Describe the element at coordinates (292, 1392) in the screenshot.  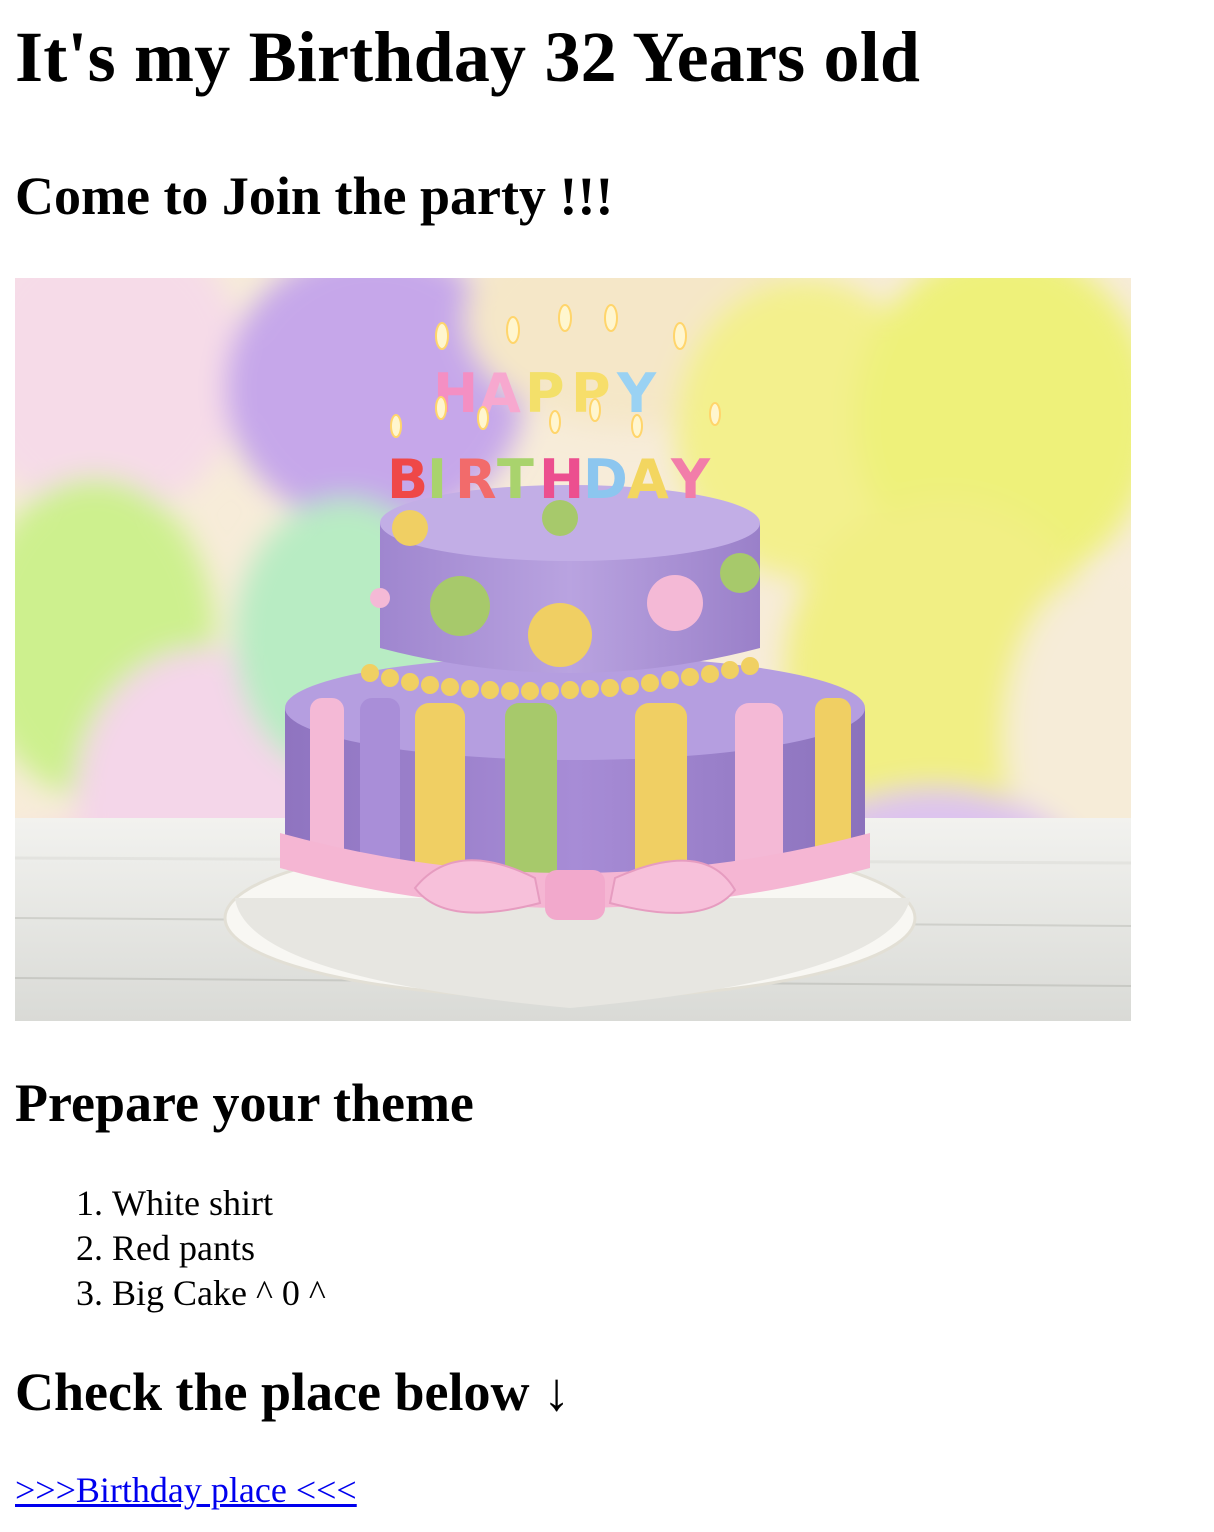
I see `place-heading: Check the place below ↓` at that location.